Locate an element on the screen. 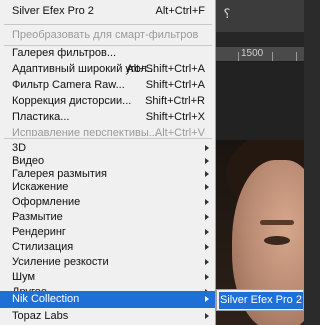  menu-item-shortcut: Shift+Ctrl+R is located at coordinates (175, 101).